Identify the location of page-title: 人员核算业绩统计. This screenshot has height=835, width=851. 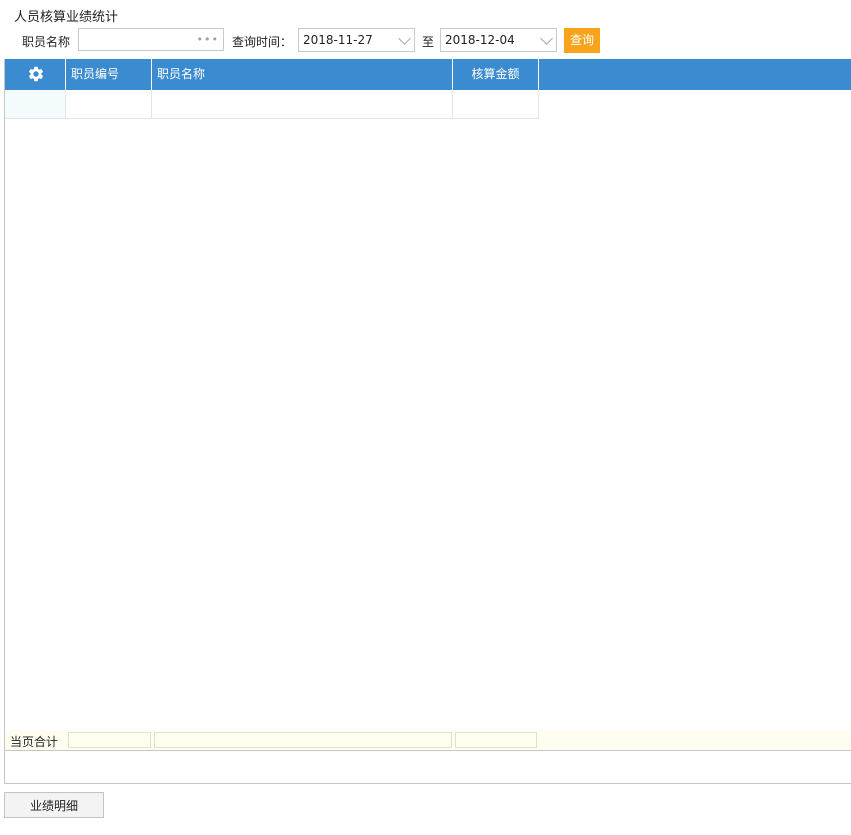
(66, 17).